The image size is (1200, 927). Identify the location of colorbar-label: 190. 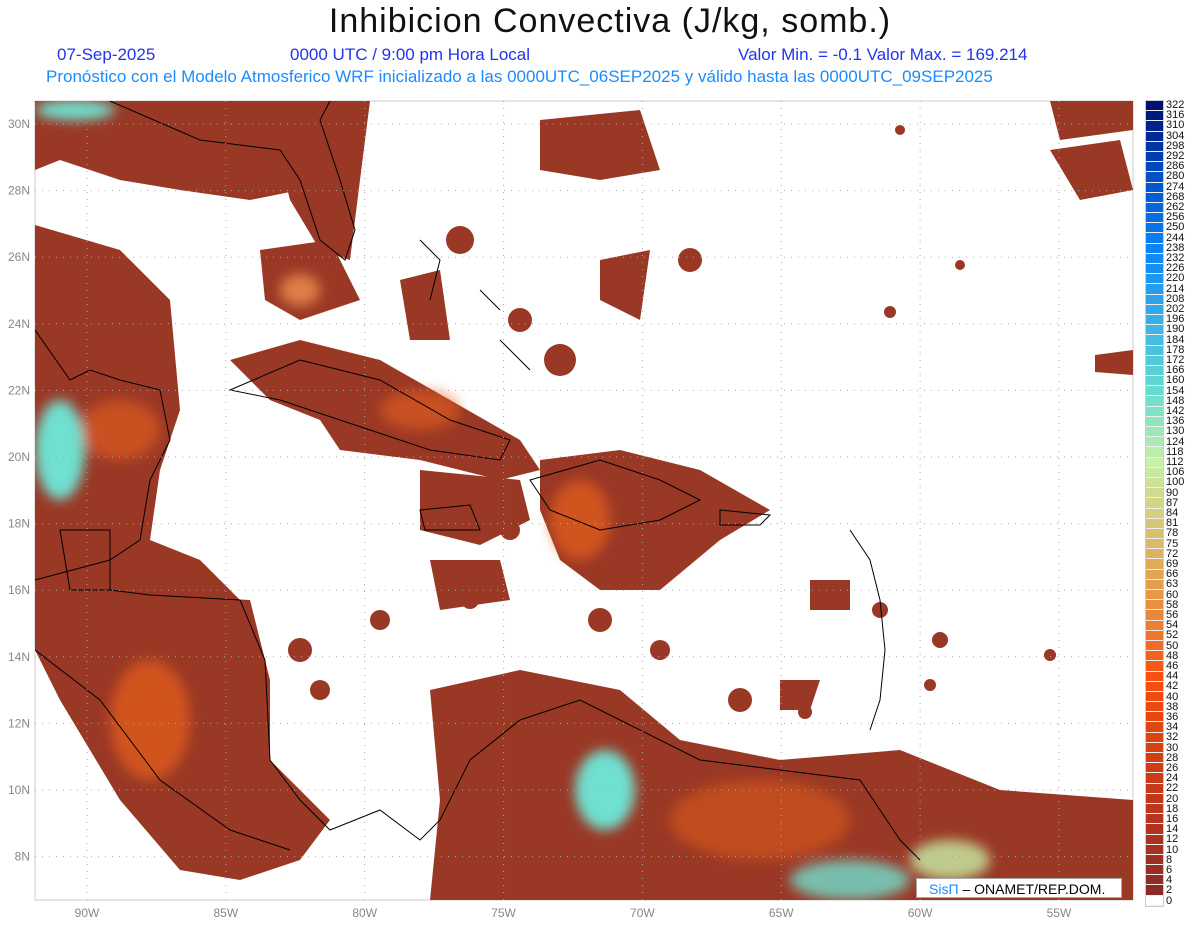
(1175, 329).